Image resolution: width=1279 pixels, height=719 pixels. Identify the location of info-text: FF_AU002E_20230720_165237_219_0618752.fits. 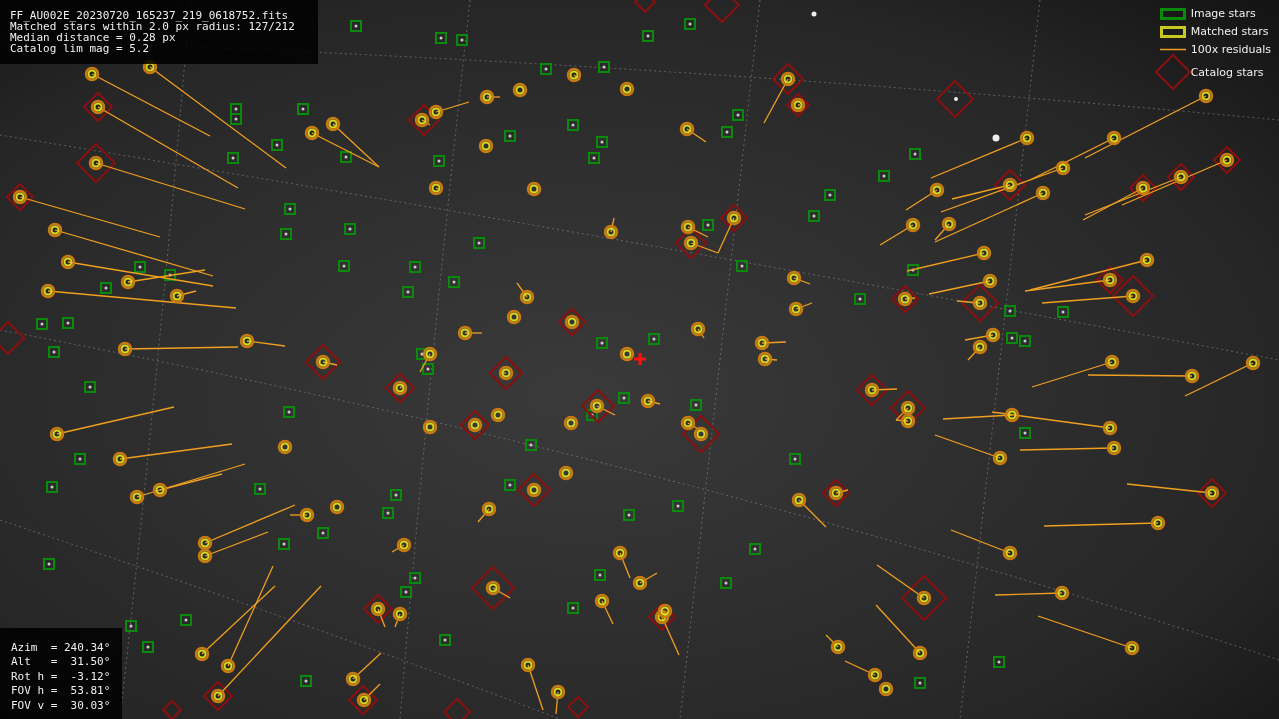
(150, 15).